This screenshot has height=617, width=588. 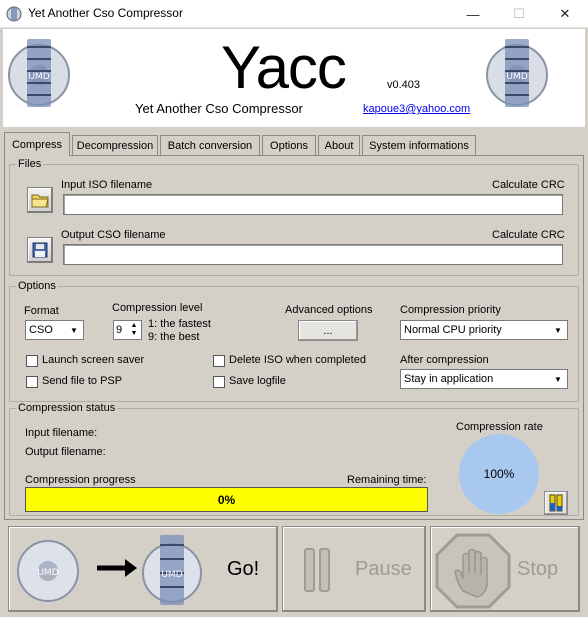 I want to click on version-label: v0.403, so click(x=404, y=85).